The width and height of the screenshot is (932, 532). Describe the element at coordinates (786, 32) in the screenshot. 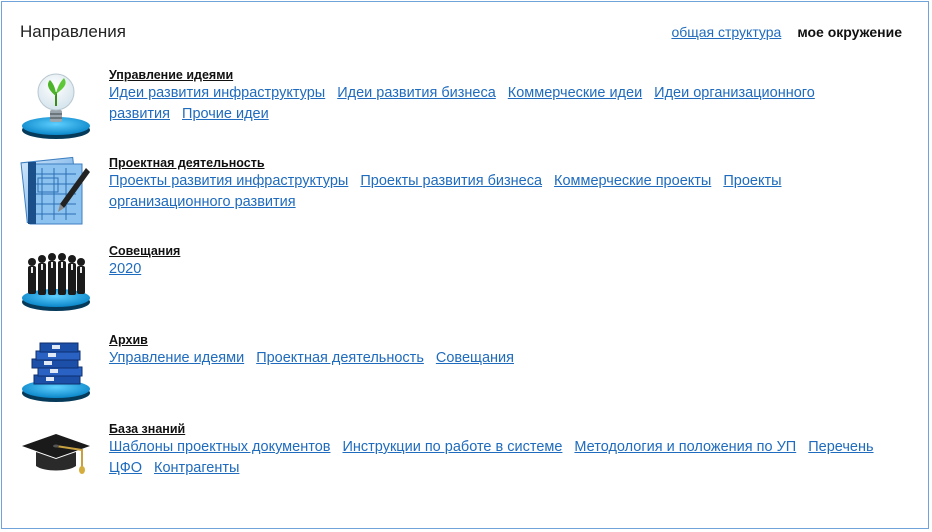

I see `view-switch: общая структура мое окружение` at that location.